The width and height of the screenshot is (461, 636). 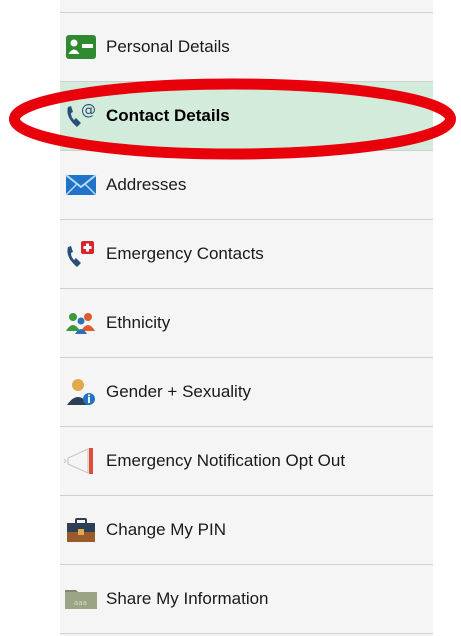 I want to click on menu-item-ethnicity: Ethnicity, so click(x=246, y=323).